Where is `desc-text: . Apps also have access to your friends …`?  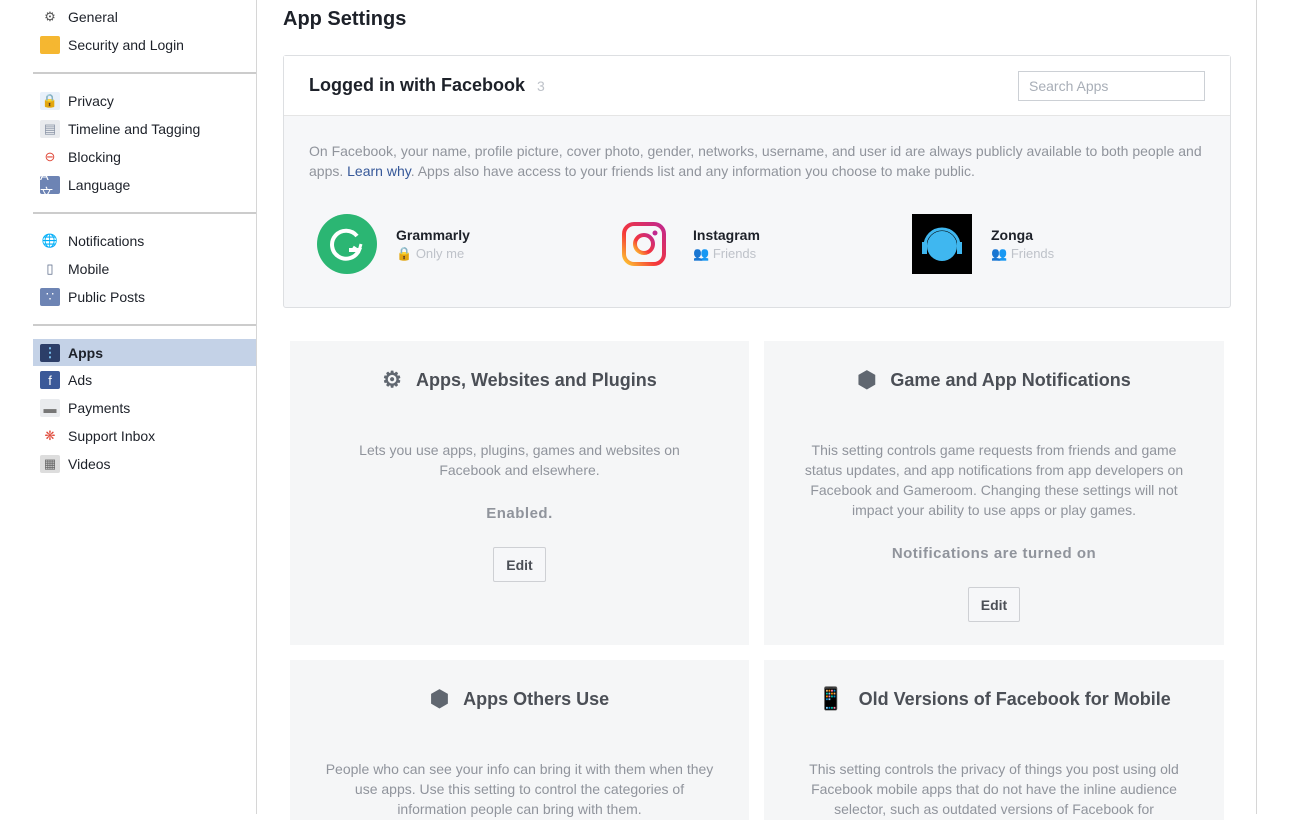 desc-text: . Apps also have access to your friends … is located at coordinates (692, 171).